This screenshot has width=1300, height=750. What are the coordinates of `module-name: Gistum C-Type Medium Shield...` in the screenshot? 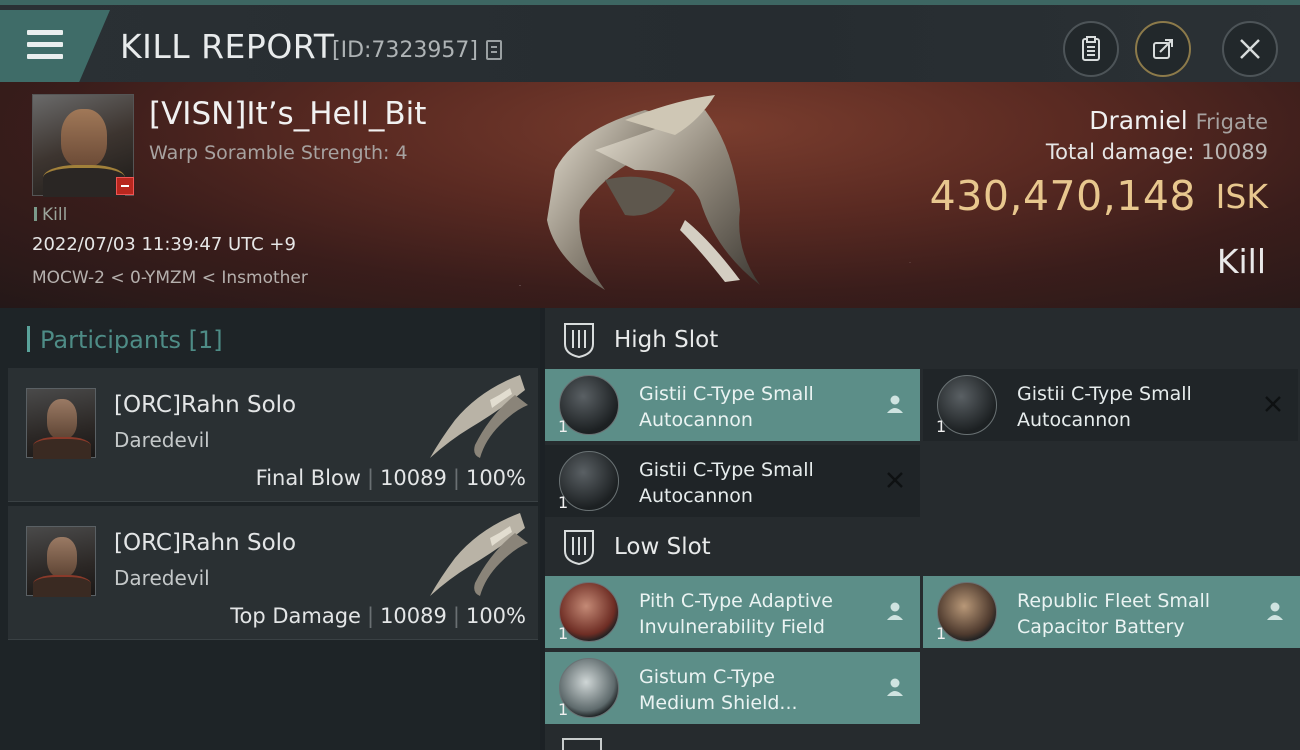 It's located at (718, 690).